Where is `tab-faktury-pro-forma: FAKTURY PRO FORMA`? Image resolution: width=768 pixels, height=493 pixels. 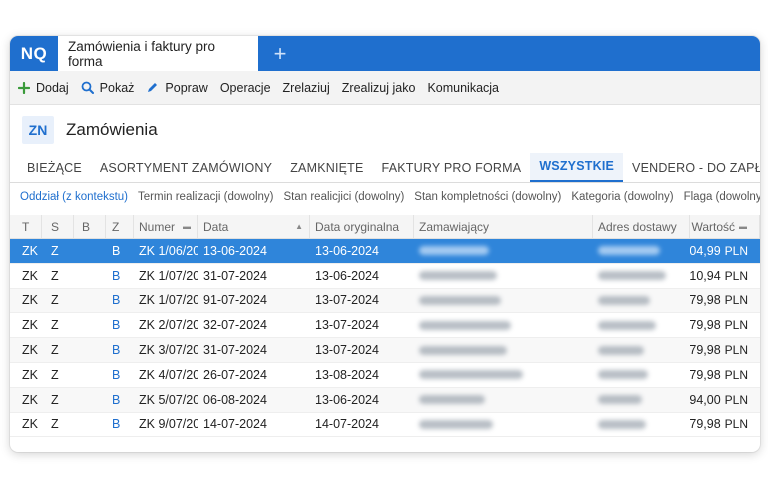
tab-faktury-pro-forma: FAKTURY PRO FORMA is located at coordinates (452, 171).